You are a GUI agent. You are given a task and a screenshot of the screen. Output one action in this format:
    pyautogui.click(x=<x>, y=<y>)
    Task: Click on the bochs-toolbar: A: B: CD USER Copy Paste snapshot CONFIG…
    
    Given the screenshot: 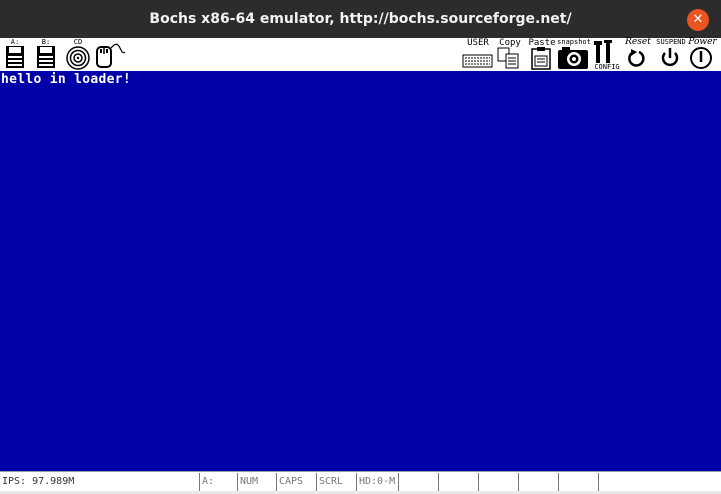 What is the action you would take?
    pyautogui.click(x=360, y=54)
    